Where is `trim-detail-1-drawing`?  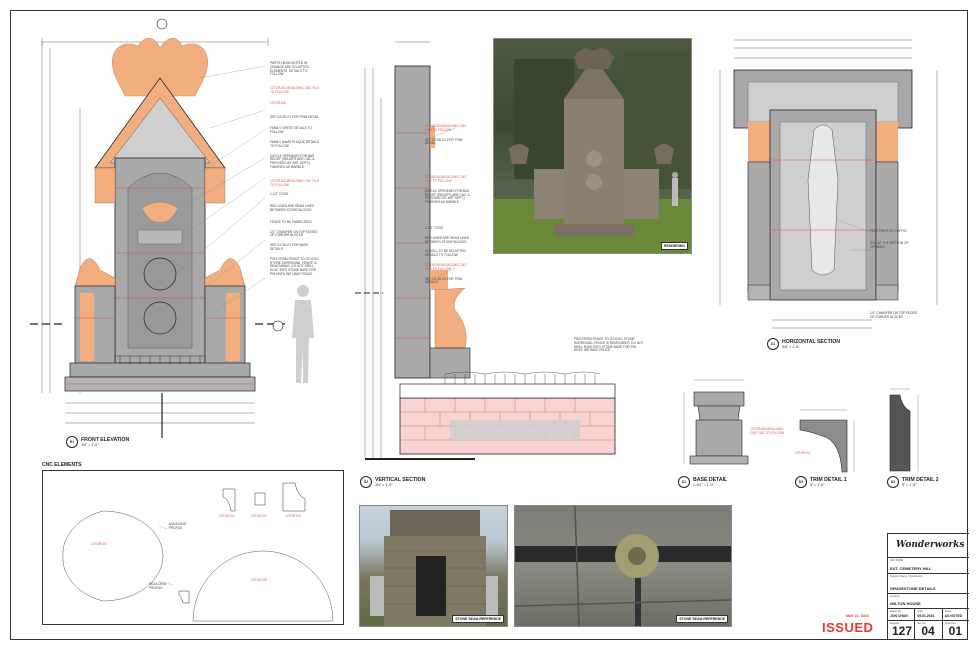 trim-detail-1-drawing is located at coordinates (827, 441).